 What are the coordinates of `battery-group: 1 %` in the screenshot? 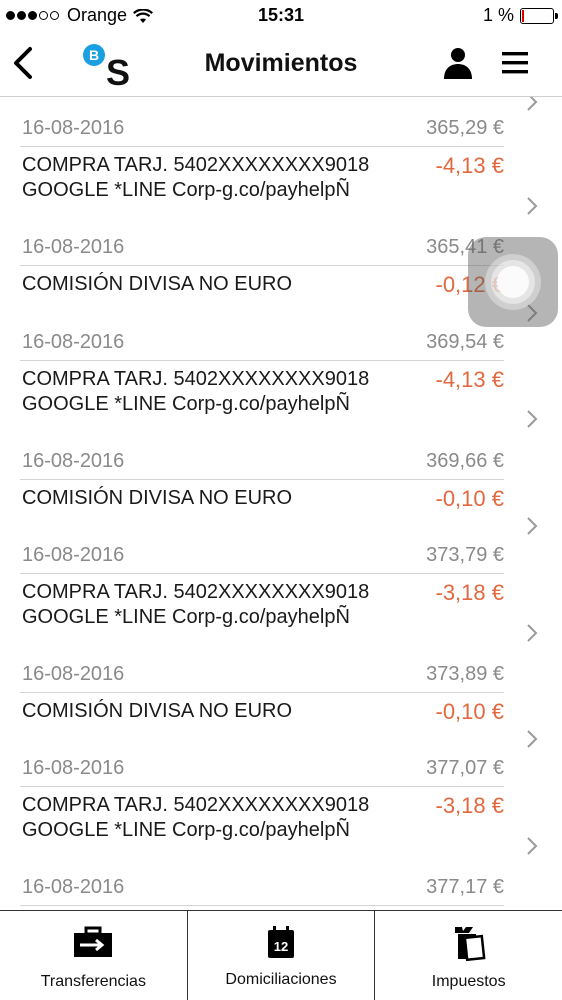 It's located at (520, 15).